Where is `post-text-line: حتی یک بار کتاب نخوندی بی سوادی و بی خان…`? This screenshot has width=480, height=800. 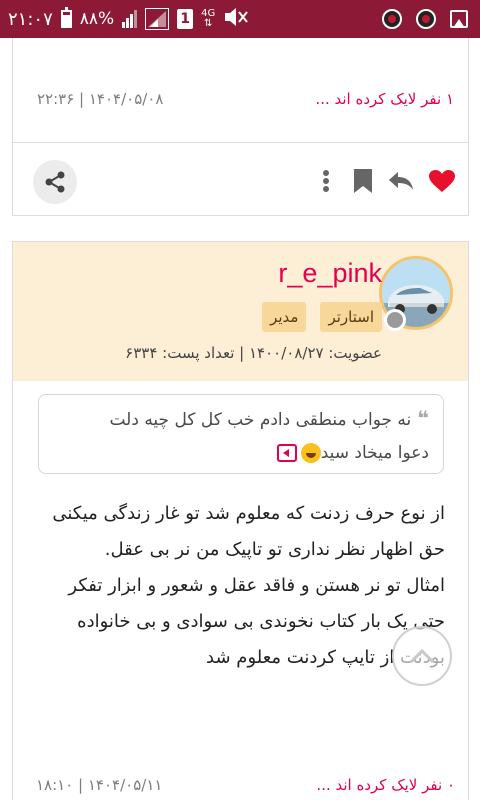
post-text-line: حتی یک بار کتاب نخوندی بی سوادی و بی خان… is located at coordinates (261, 639).